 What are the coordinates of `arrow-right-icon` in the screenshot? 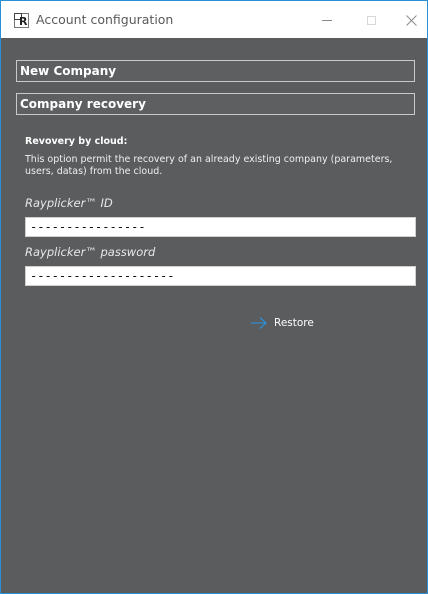 It's located at (259, 323).